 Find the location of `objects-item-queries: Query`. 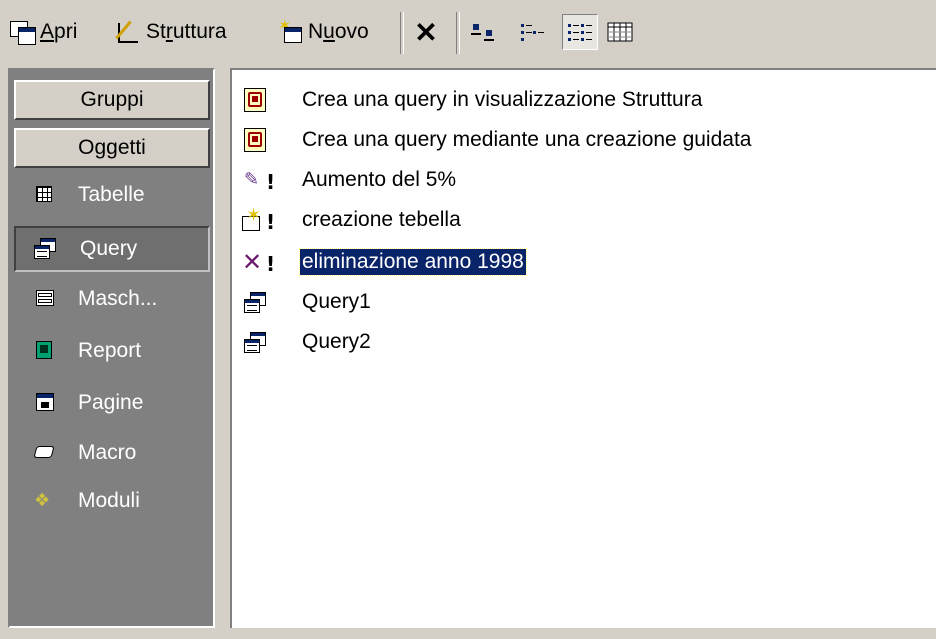

objects-item-queries: Query is located at coordinates (112, 249).